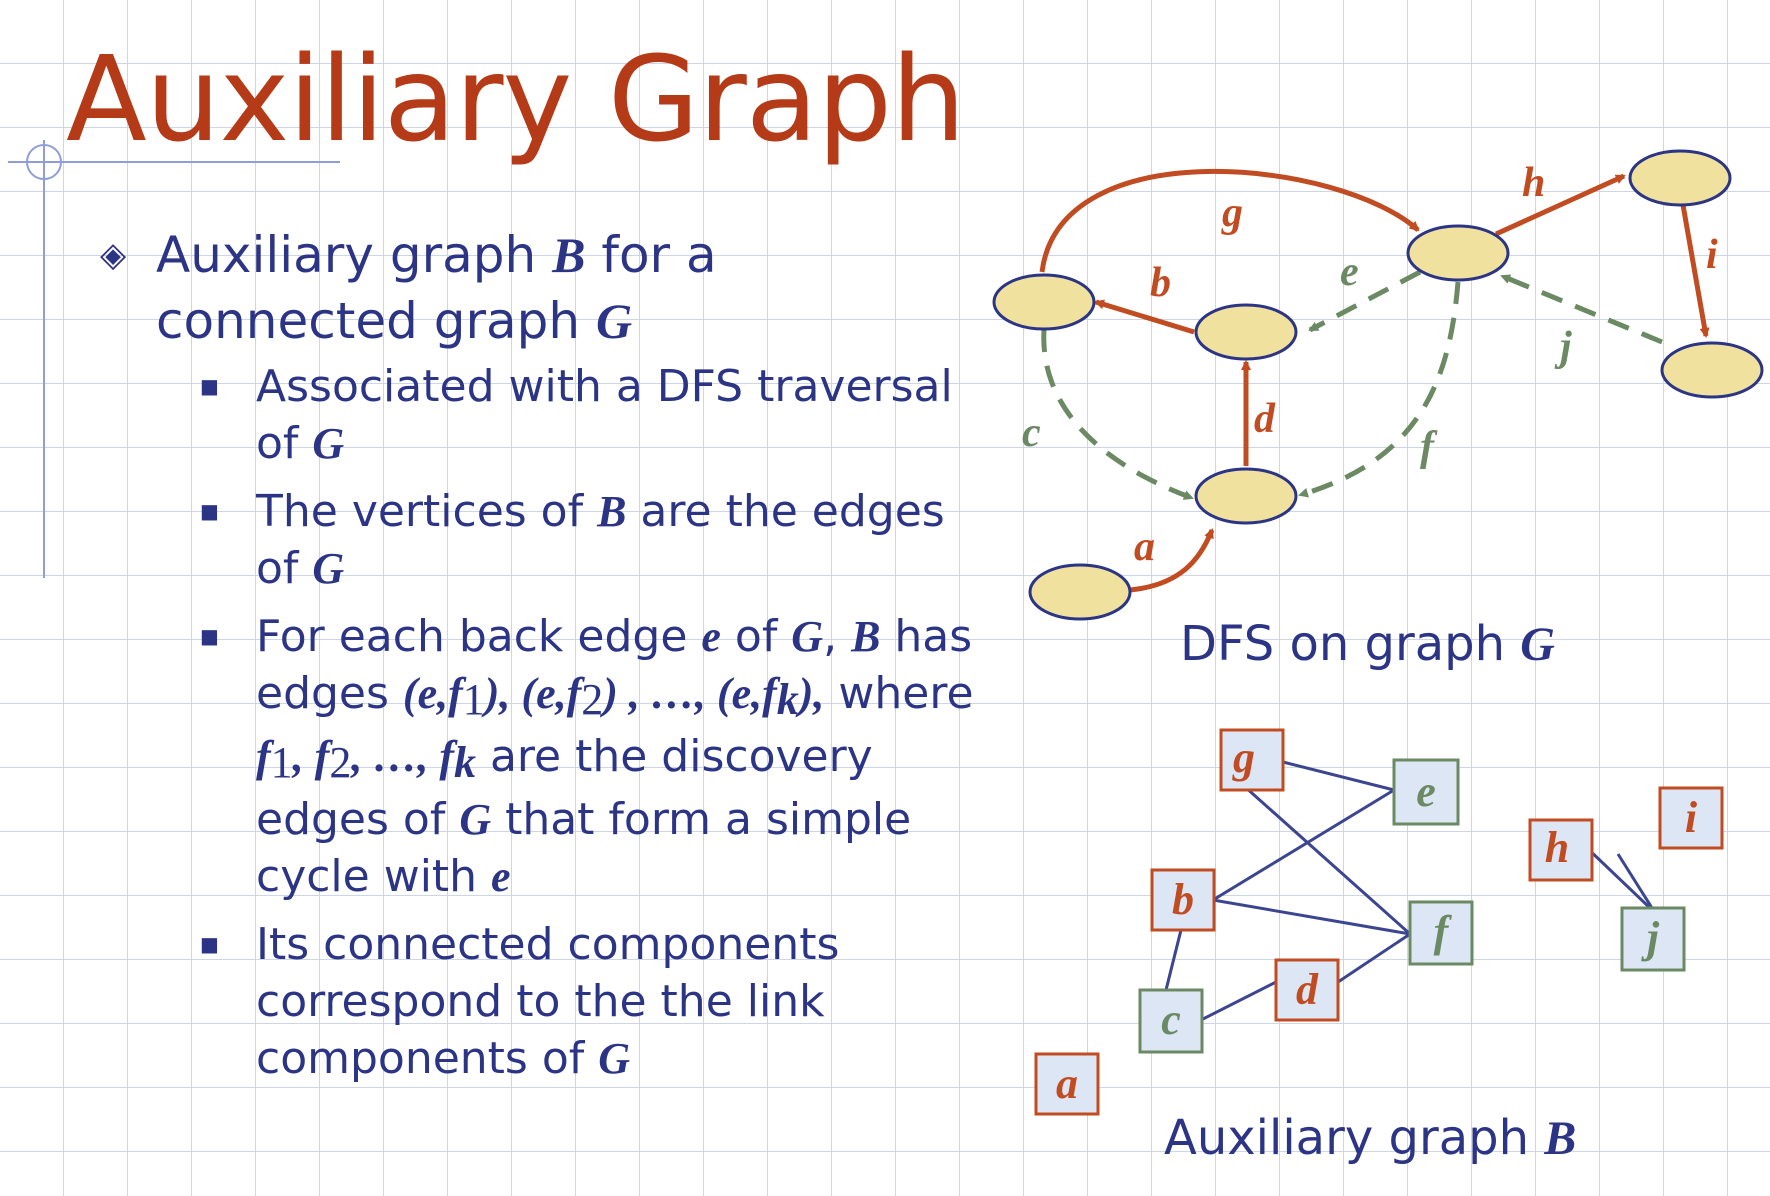 This screenshot has height=1196, width=1770. Describe the element at coordinates (1370, 1138) in the screenshot. I see `aux-caption: Auxiliary graph B` at that location.